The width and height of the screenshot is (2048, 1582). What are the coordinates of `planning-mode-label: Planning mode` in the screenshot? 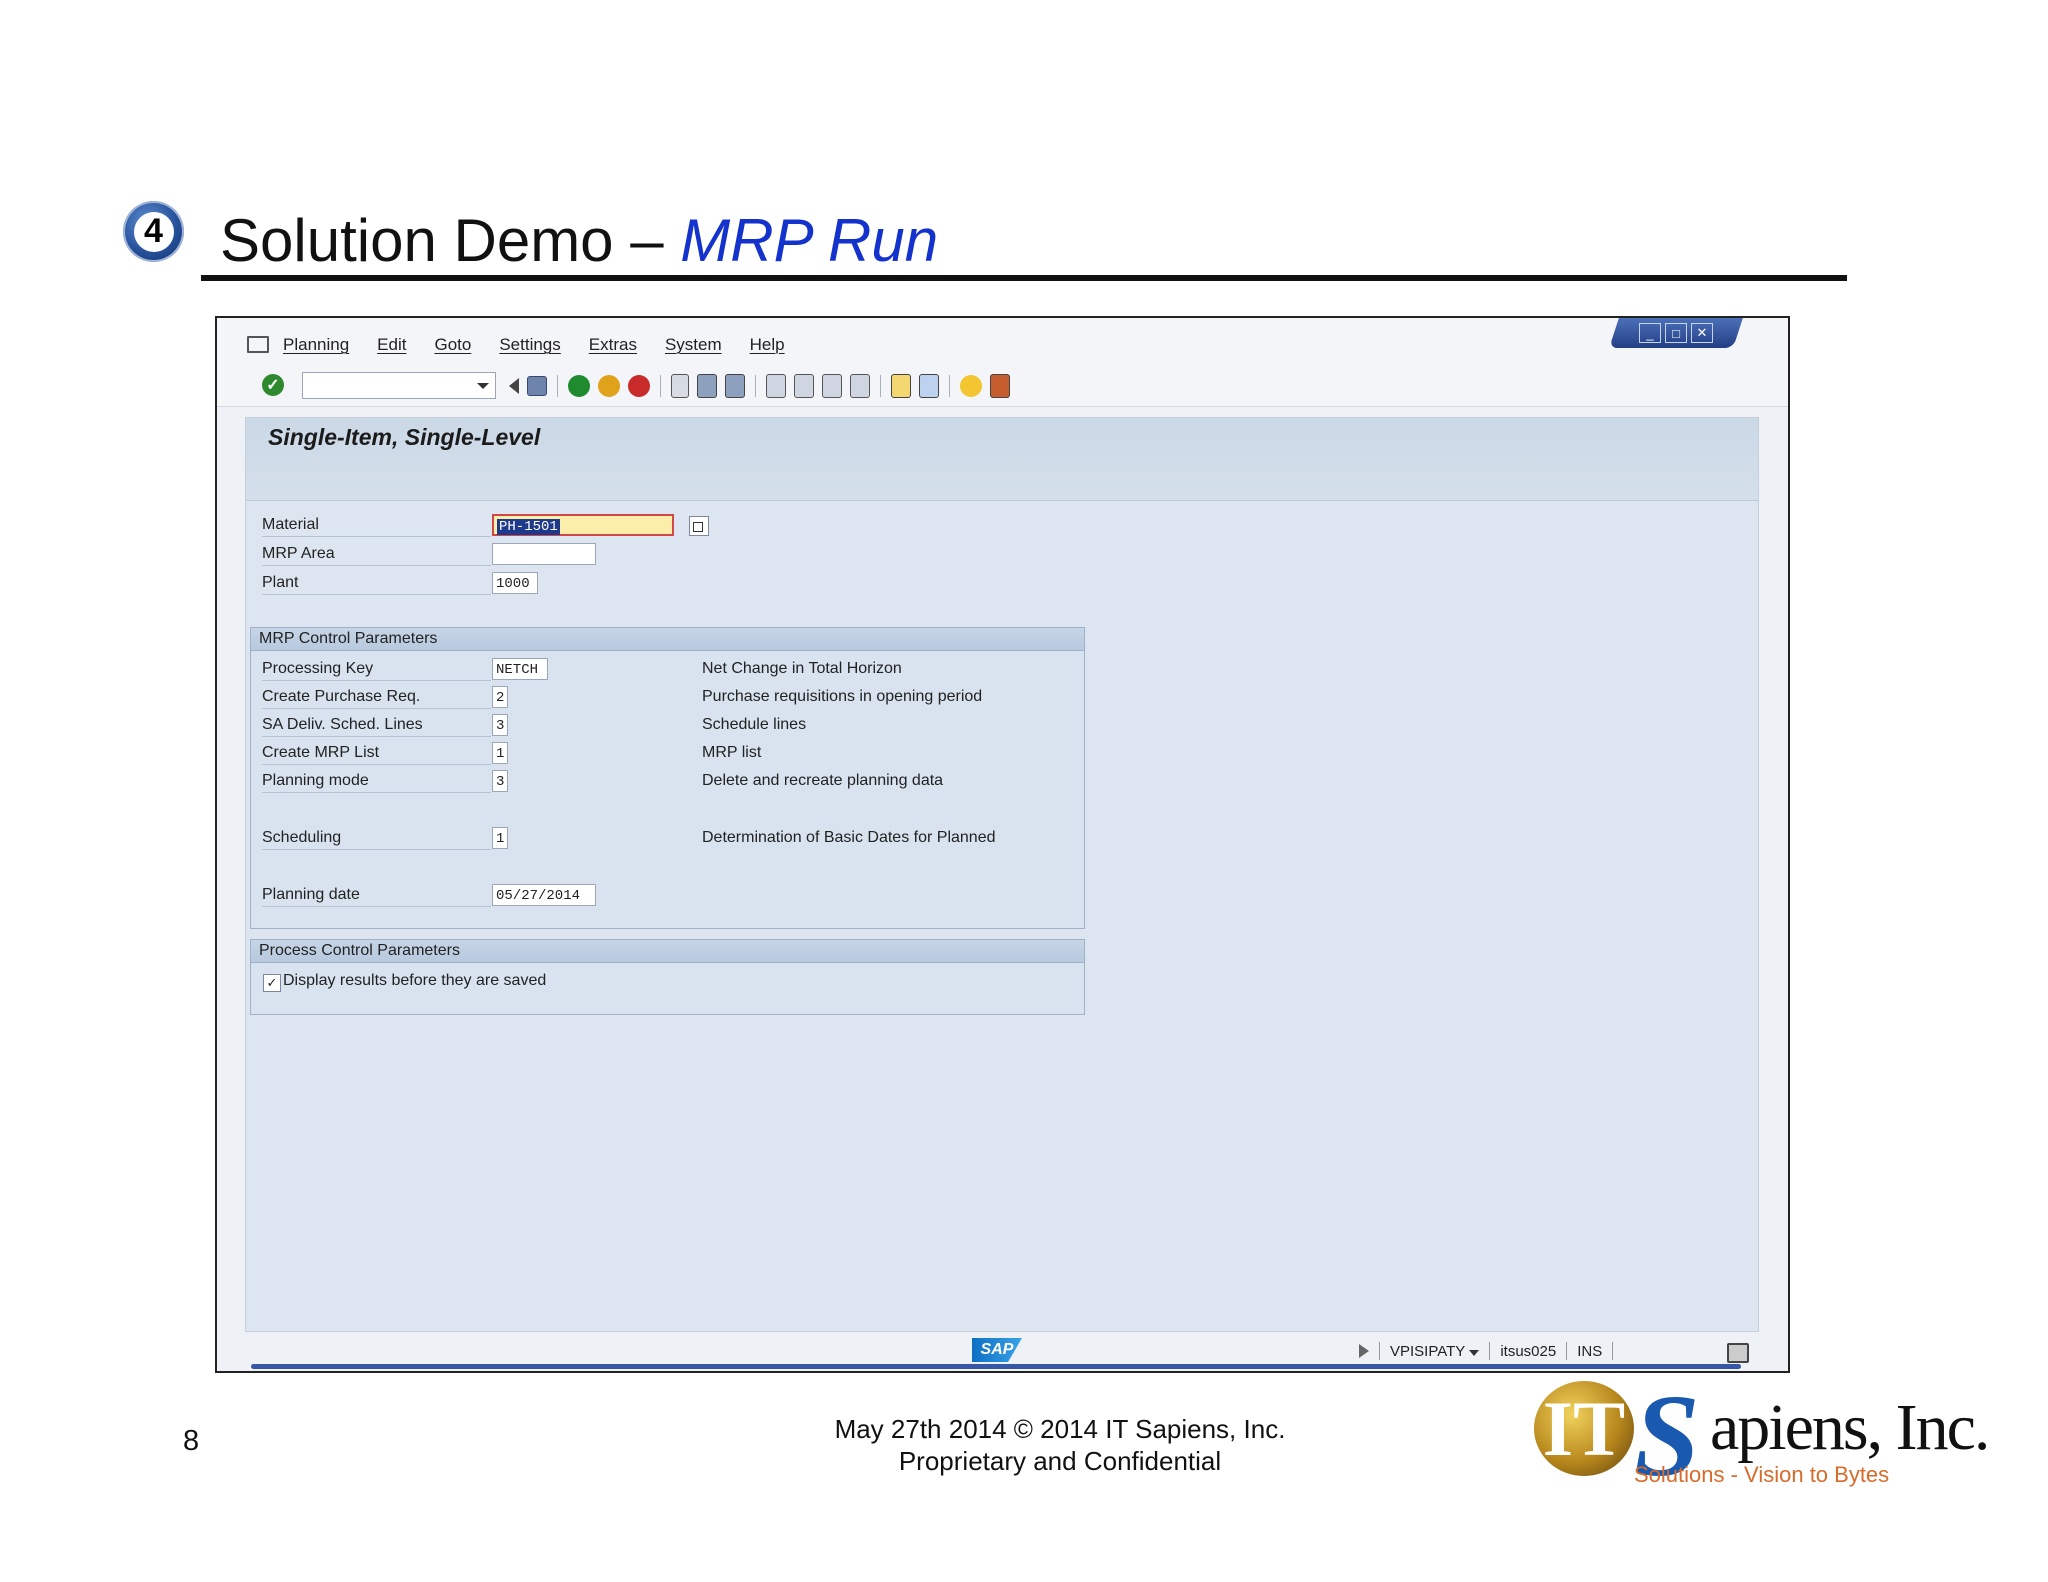 It's located at (376, 782).